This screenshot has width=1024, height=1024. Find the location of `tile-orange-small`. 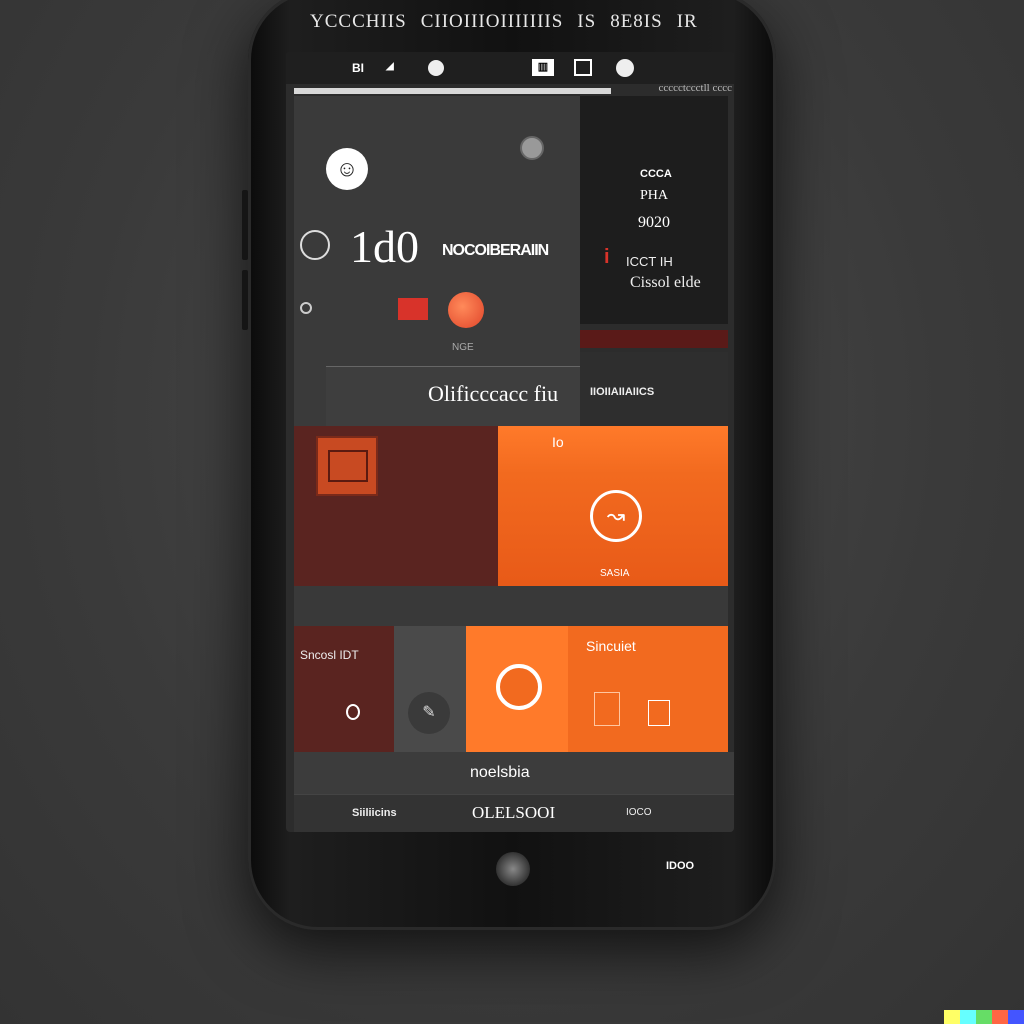

tile-orange-small is located at coordinates (517, 689).